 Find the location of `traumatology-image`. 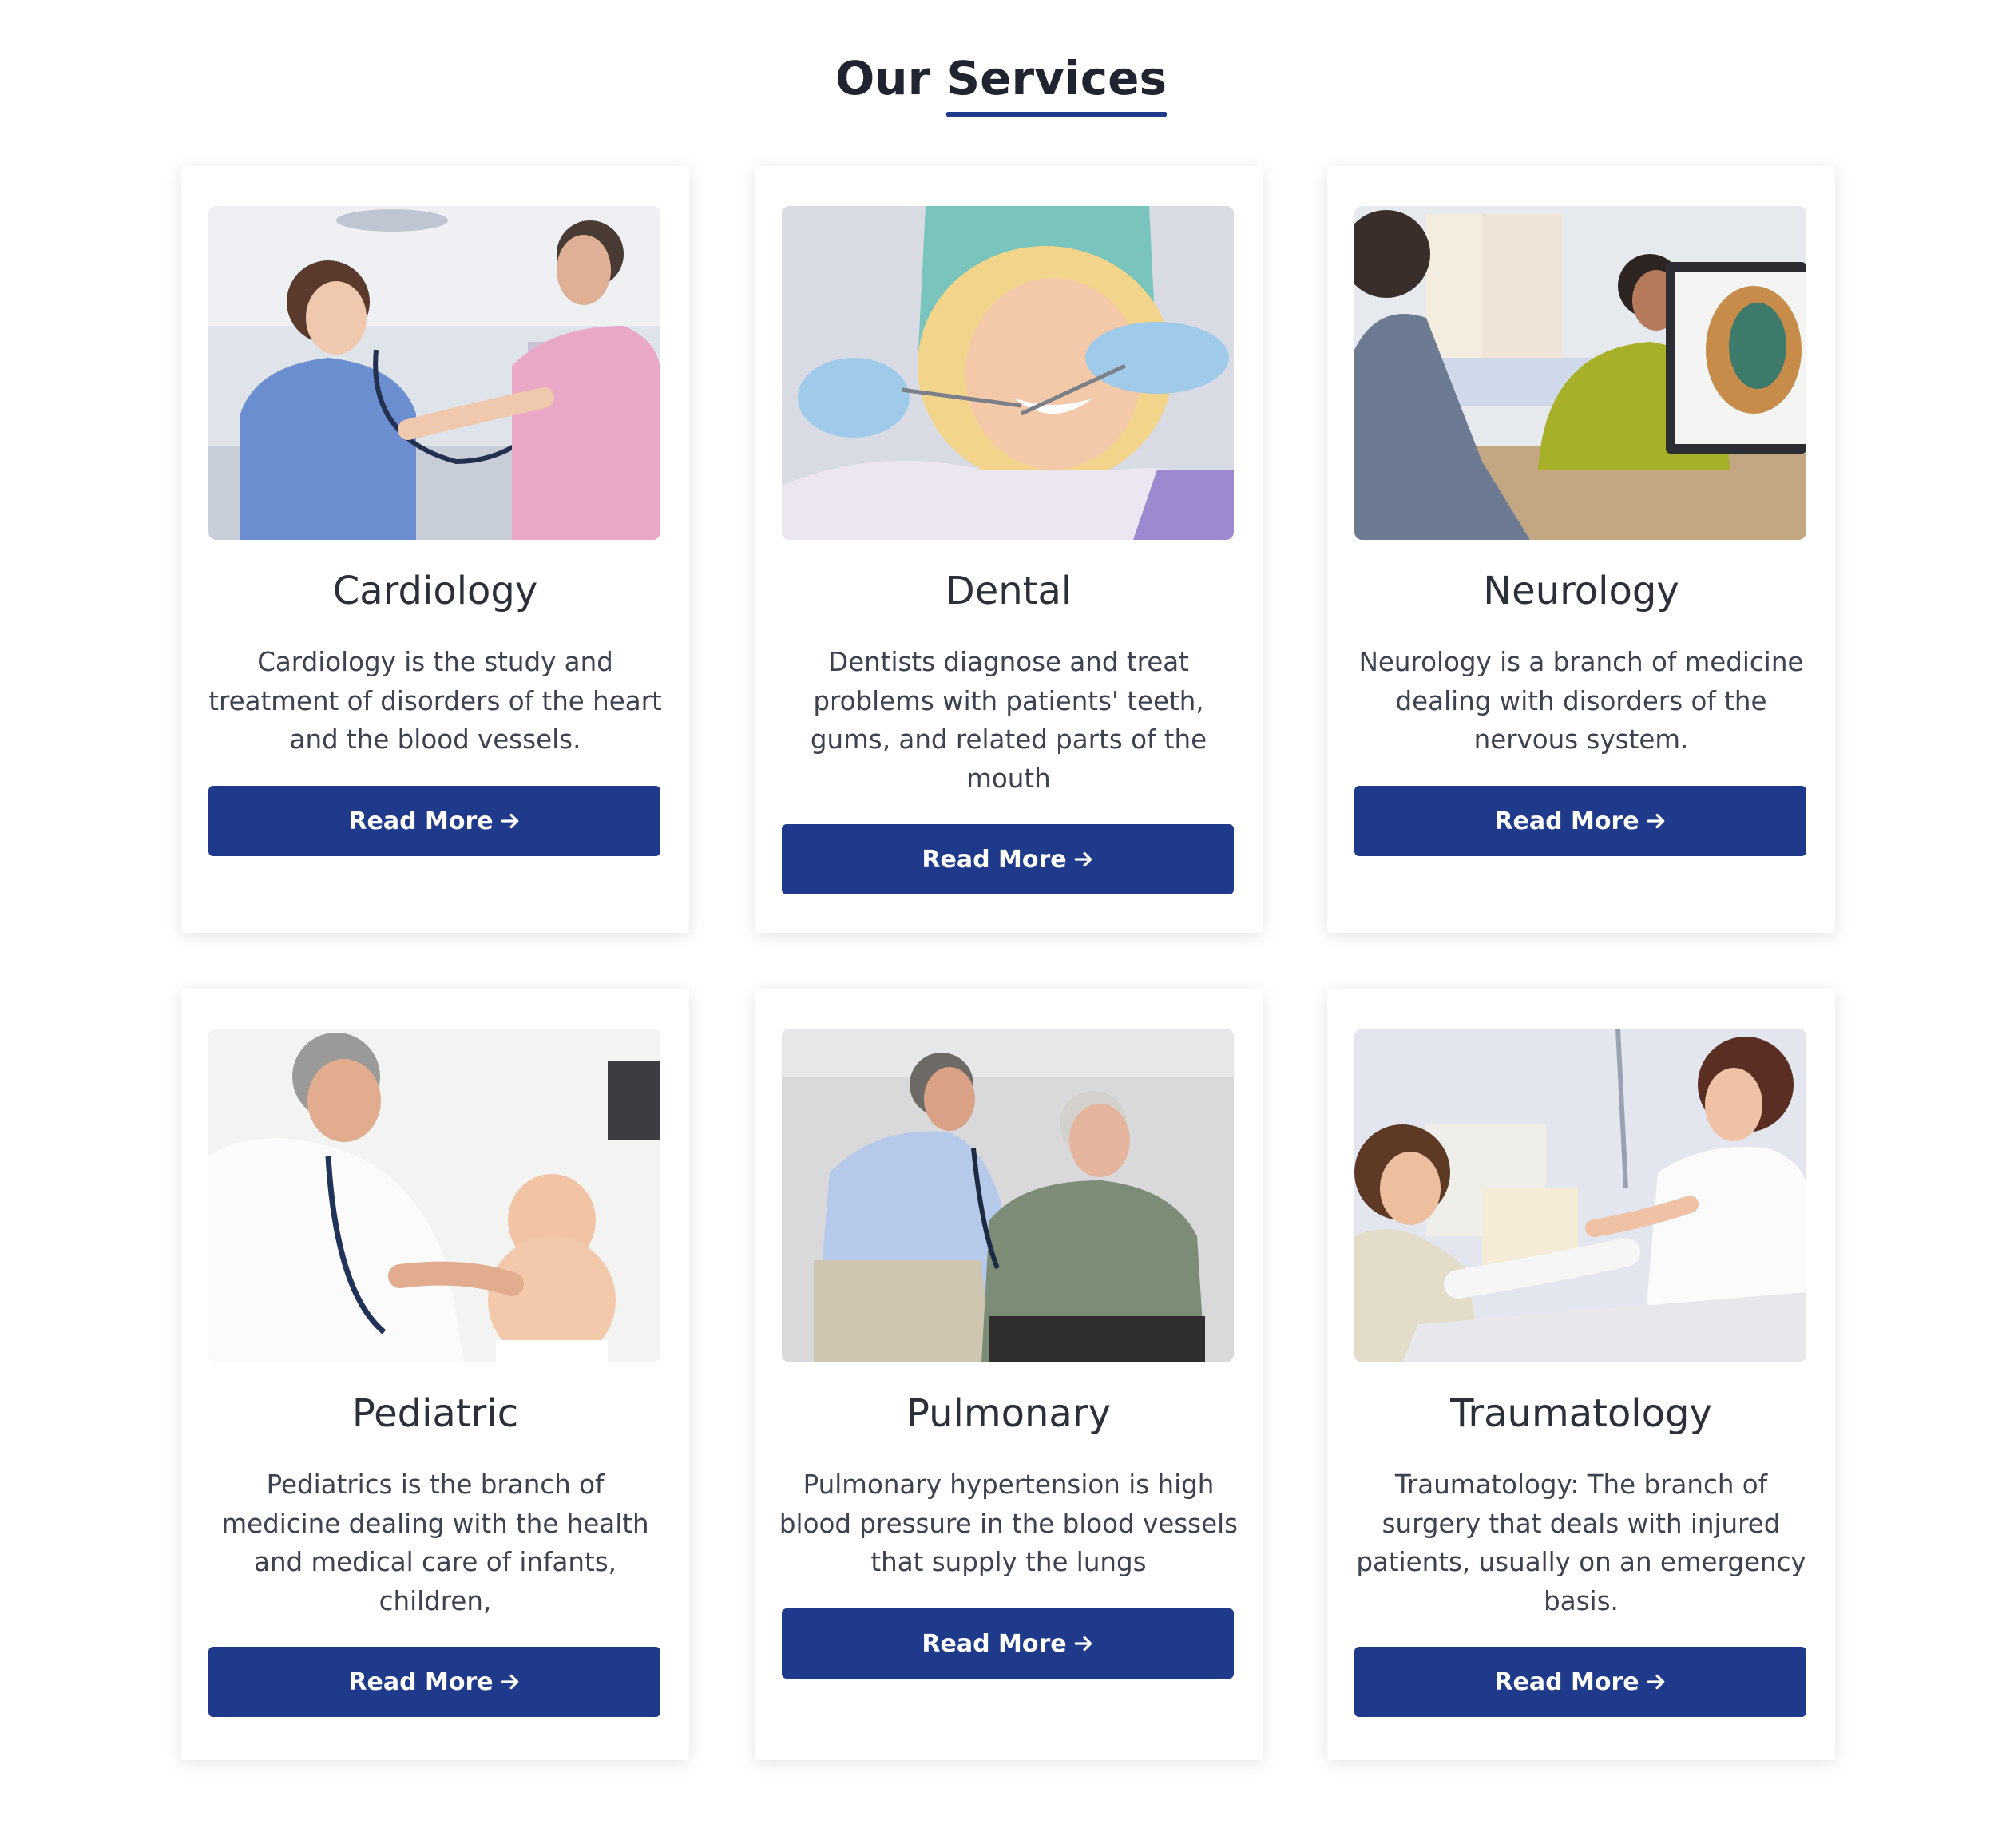

traumatology-image is located at coordinates (1580, 1195).